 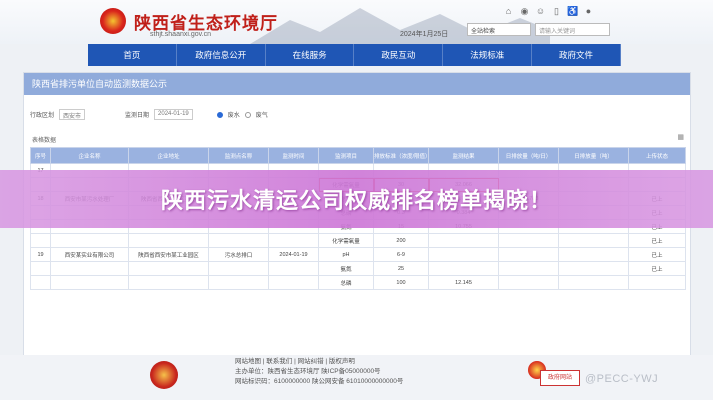 I want to click on nav-home: 首页, so click(x=132, y=55).